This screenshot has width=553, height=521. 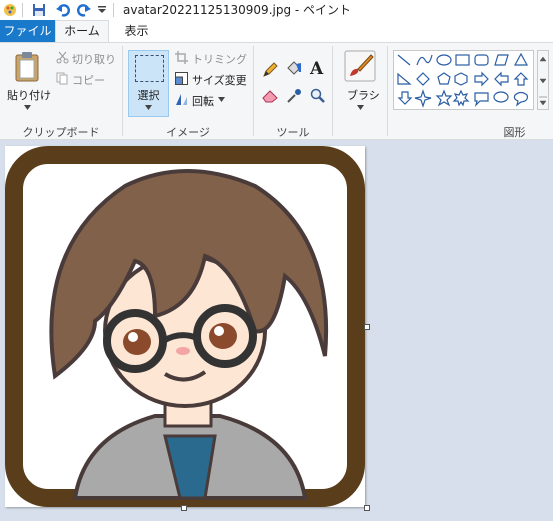 I want to click on text-tool-icon: A, so click(x=316, y=69).